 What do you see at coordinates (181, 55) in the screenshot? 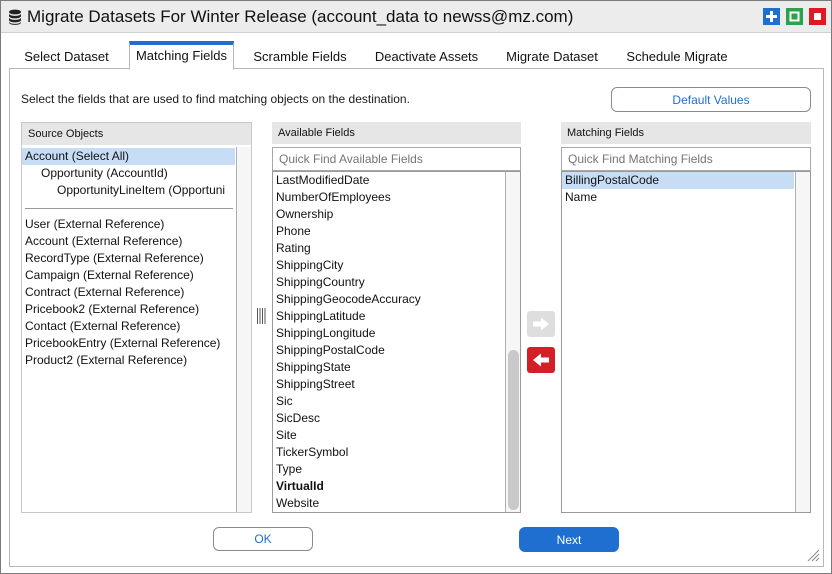
I see `tab-matching-fields: Matching Fields` at bounding box center [181, 55].